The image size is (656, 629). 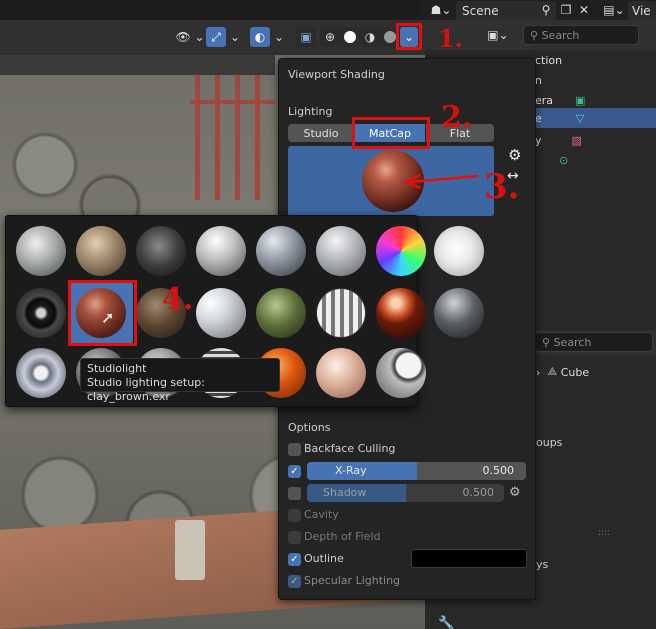 What do you see at coordinates (546, 10) in the screenshot?
I see `pin-icon: ⚲` at bounding box center [546, 10].